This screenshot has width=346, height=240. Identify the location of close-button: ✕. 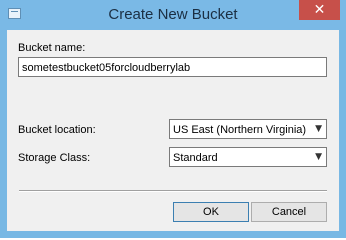
(319, 10).